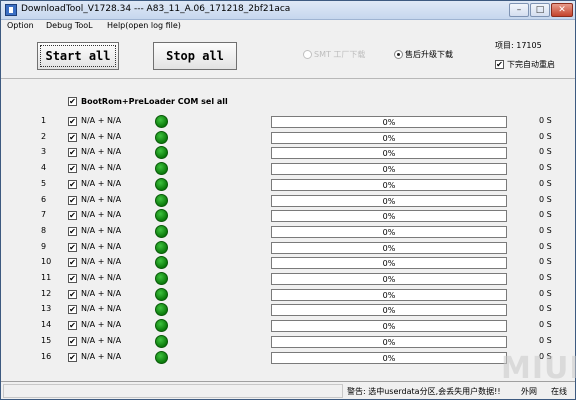 The height and width of the screenshot is (400, 576). I want to click on port-row: 14 ✔ N/A + N/A 0% 0 S, so click(288, 325).